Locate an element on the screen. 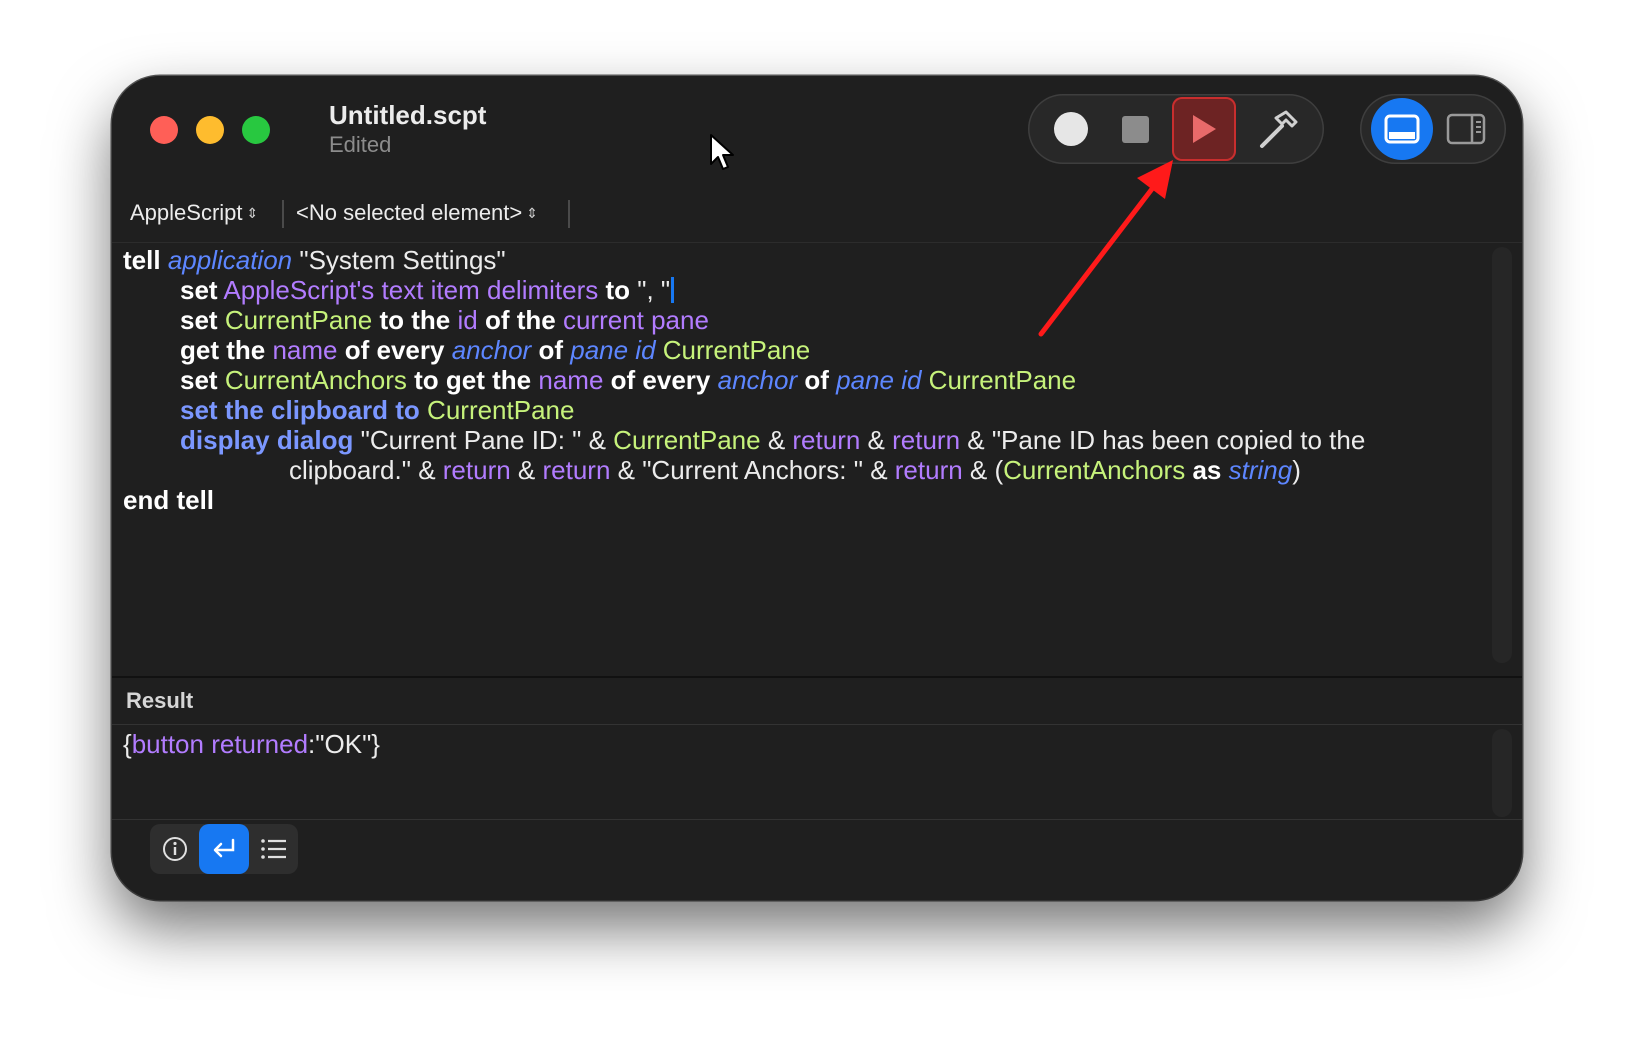 Image resolution: width=1634 pixels, height=1050 pixels. result-token: { is located at coordinates (127, 744).